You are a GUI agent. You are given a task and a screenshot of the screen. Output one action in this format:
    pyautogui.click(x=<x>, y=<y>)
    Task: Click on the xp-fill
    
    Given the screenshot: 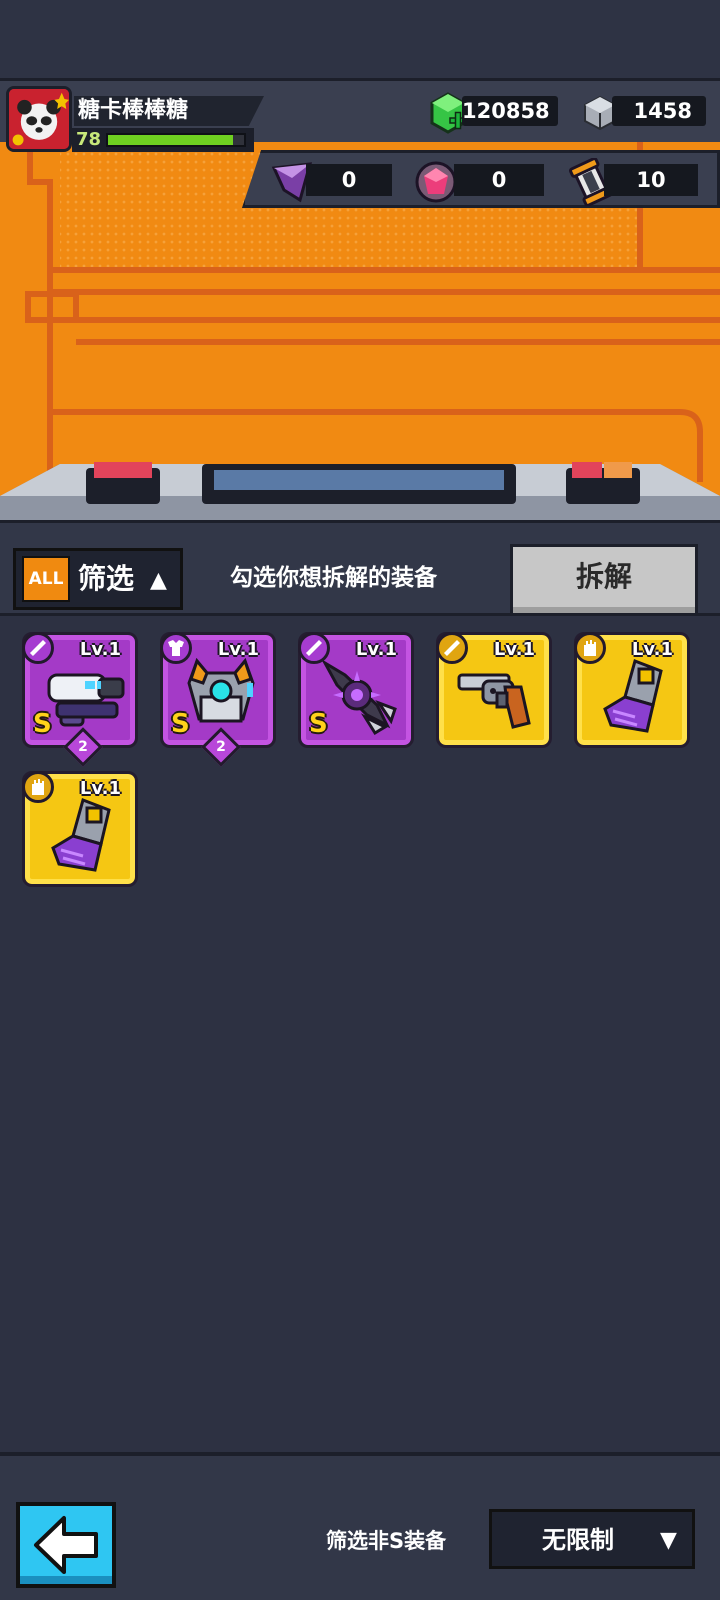 What is the action you would take?
    pyautogui.click(x=171, y=140)
    